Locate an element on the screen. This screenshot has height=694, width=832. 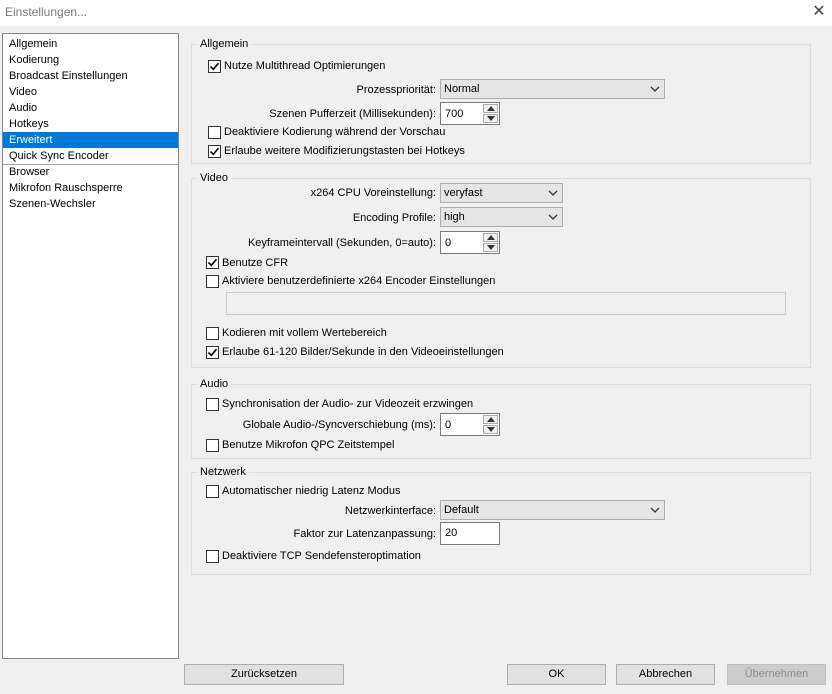
custom-x264-settings-field is located at coordinates (506, 303).